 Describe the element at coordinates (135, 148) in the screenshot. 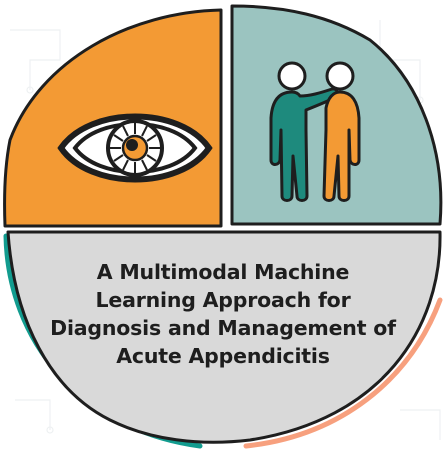

I see `eye-icon` at that location.